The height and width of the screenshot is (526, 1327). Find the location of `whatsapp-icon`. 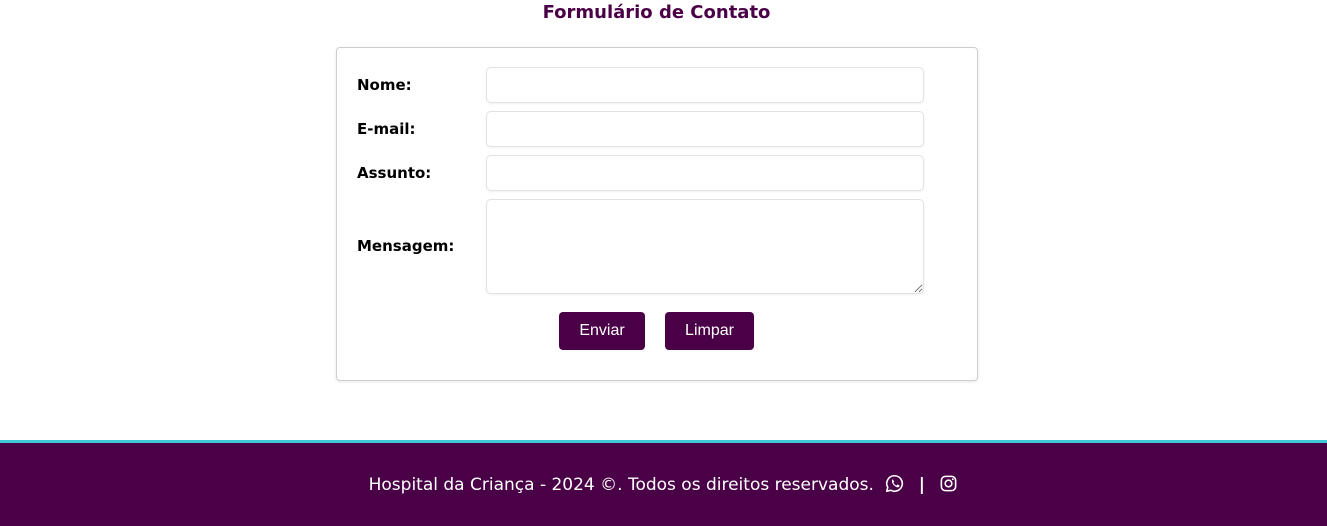

whatsapp-icon is located at coordinates (894, 483).